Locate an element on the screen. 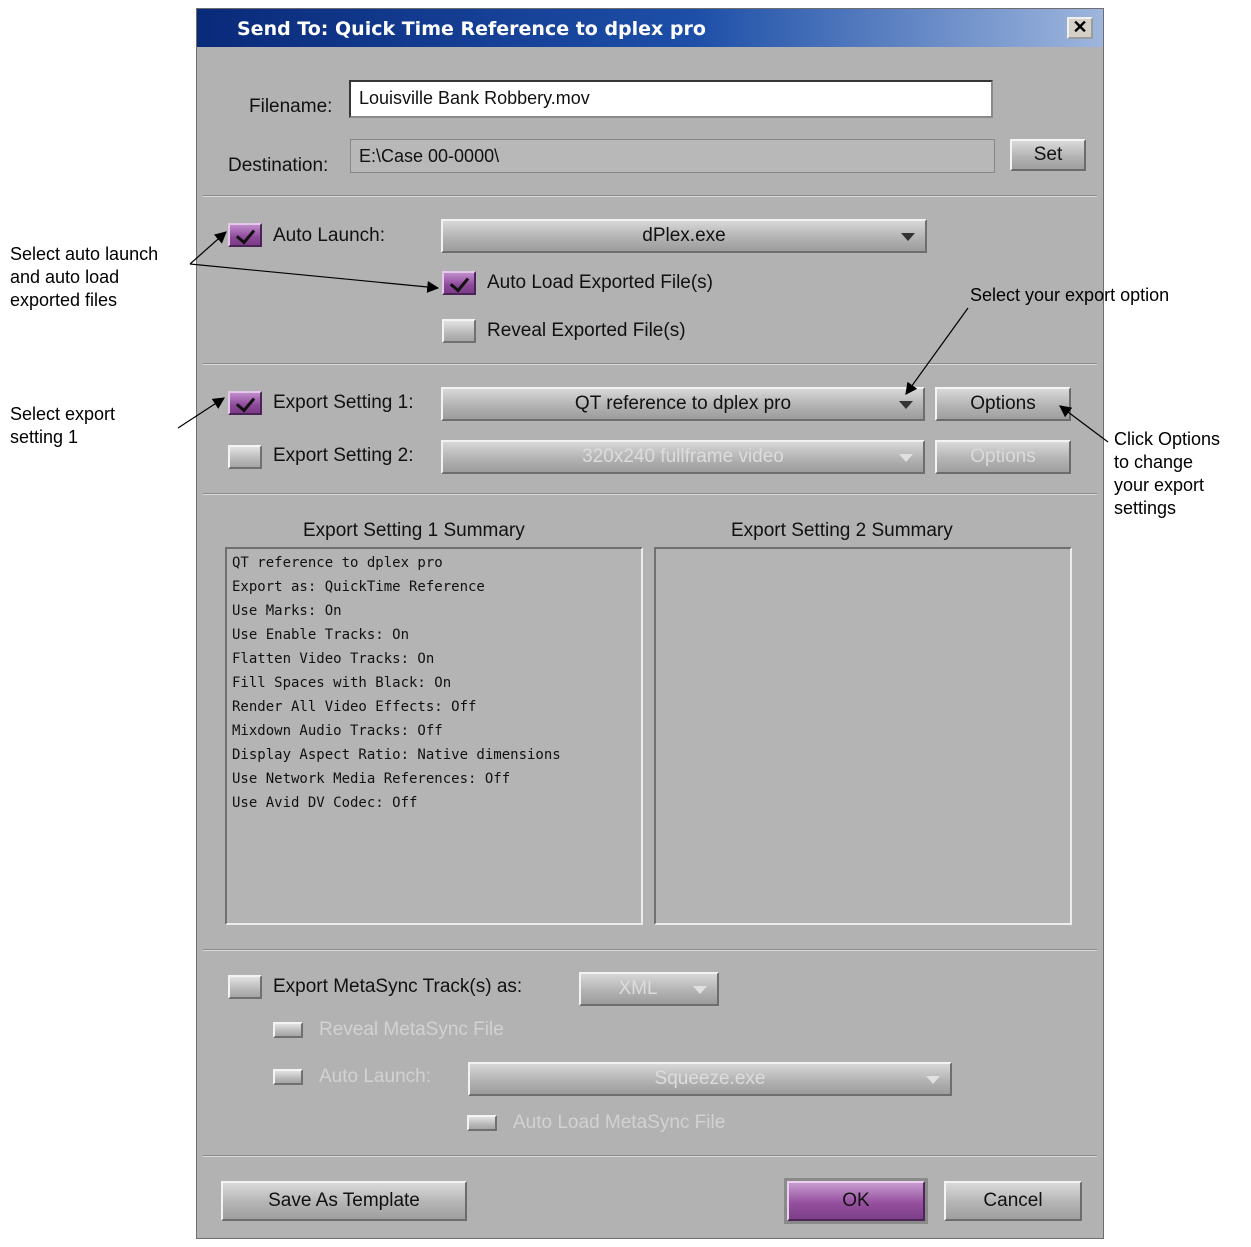 Image resolution: width=1251 pixels, height=1247 pixels. annotation-line: Click Options is located at coordinates (1167, 439).